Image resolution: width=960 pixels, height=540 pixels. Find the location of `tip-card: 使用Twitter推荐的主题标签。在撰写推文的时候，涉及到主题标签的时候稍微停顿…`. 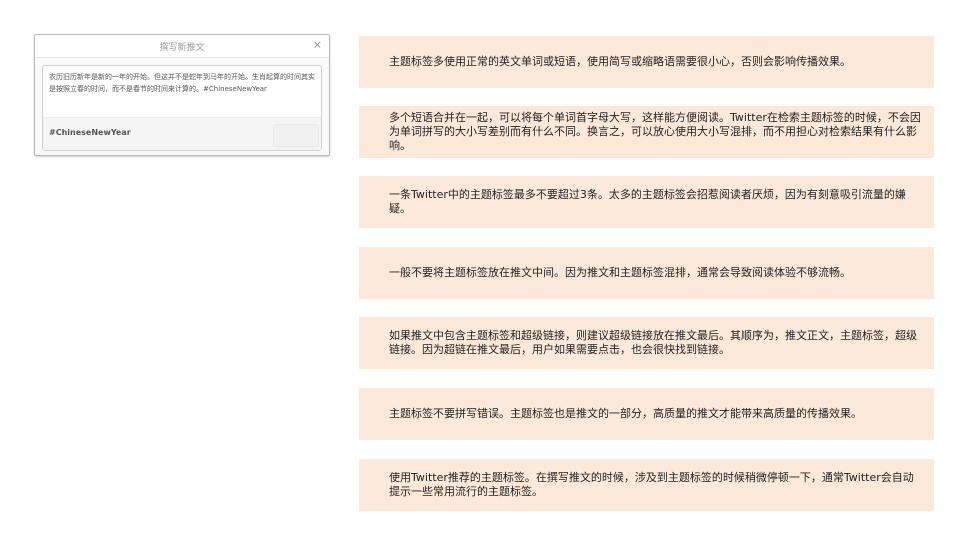

tip-card: 使用Twitter推荐的主题标签。在撰写推文的时候，涉及到主题标签的时候稍微停顿… is located at coordinates (646, 485).